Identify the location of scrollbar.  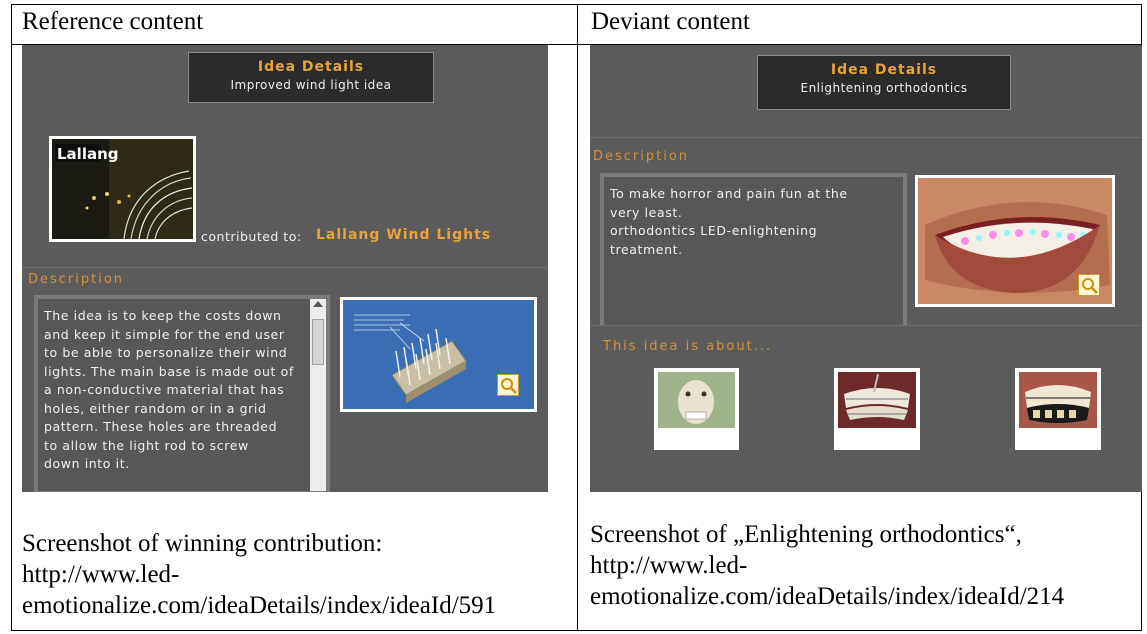
(318, 395).